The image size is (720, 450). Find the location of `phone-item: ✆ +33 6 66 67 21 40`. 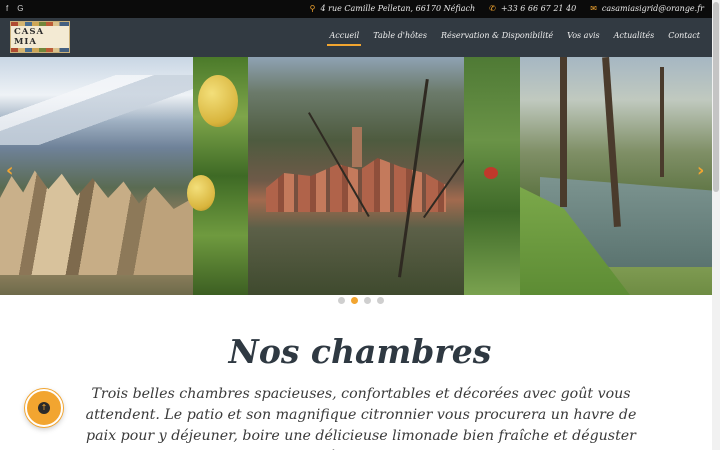

phone-item: ✆ +33 6 66 67 21 40 is located at coordinates (532, 8).